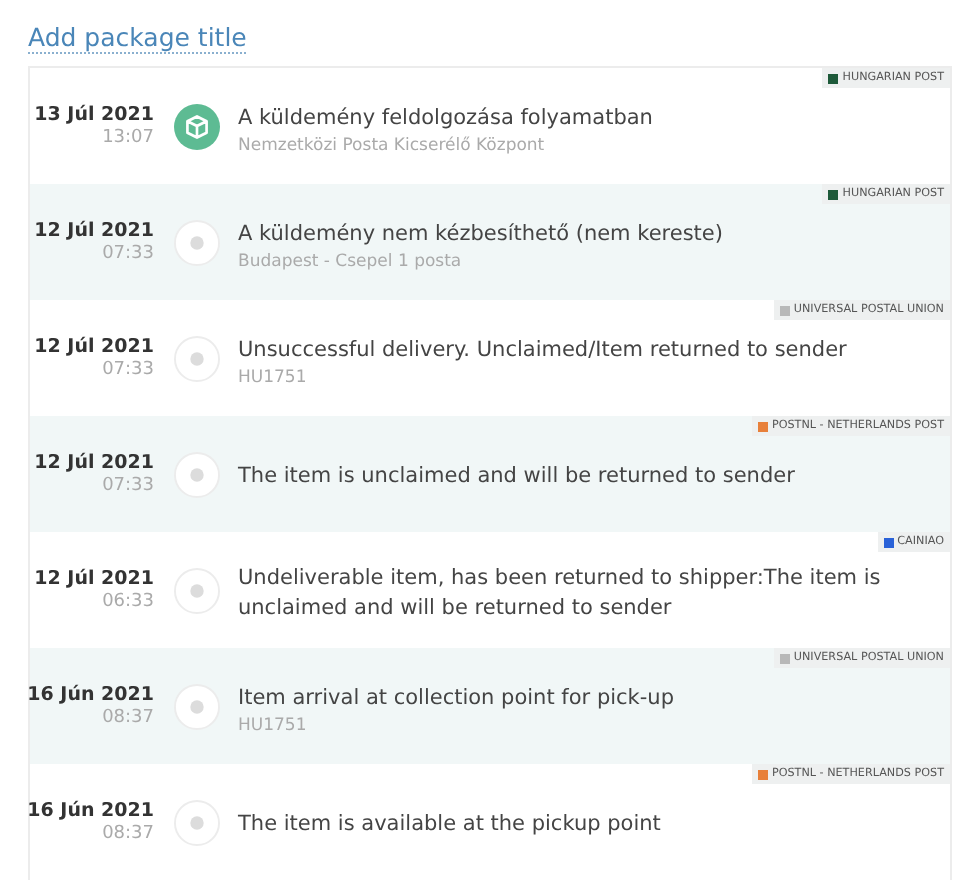 The image size is (960, 882). I want to click on event-title: Undeliverable item, has been returned to shipper:The item is unclaimed and will be returned to sender, so click(560, 593).